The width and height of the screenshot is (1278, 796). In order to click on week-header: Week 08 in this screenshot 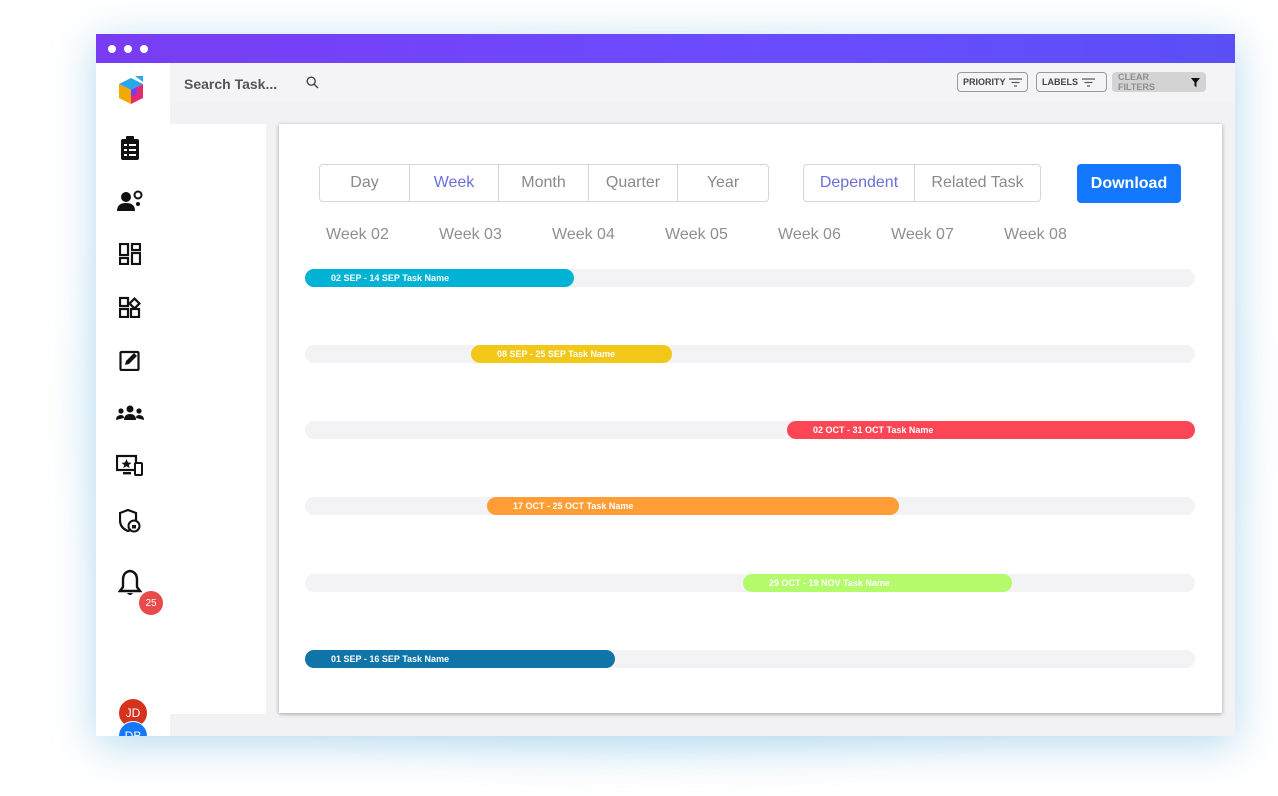, I will do `click(1035, 234)`.